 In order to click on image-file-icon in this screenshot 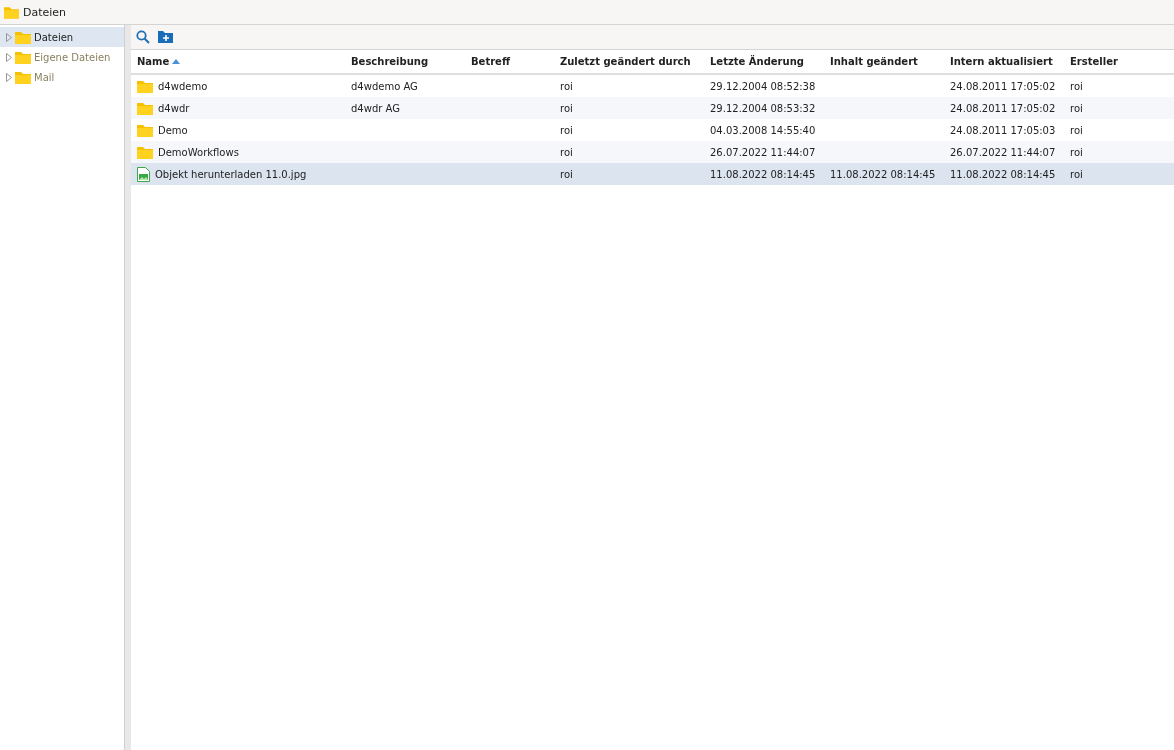, I will do `click(143, 174)`.